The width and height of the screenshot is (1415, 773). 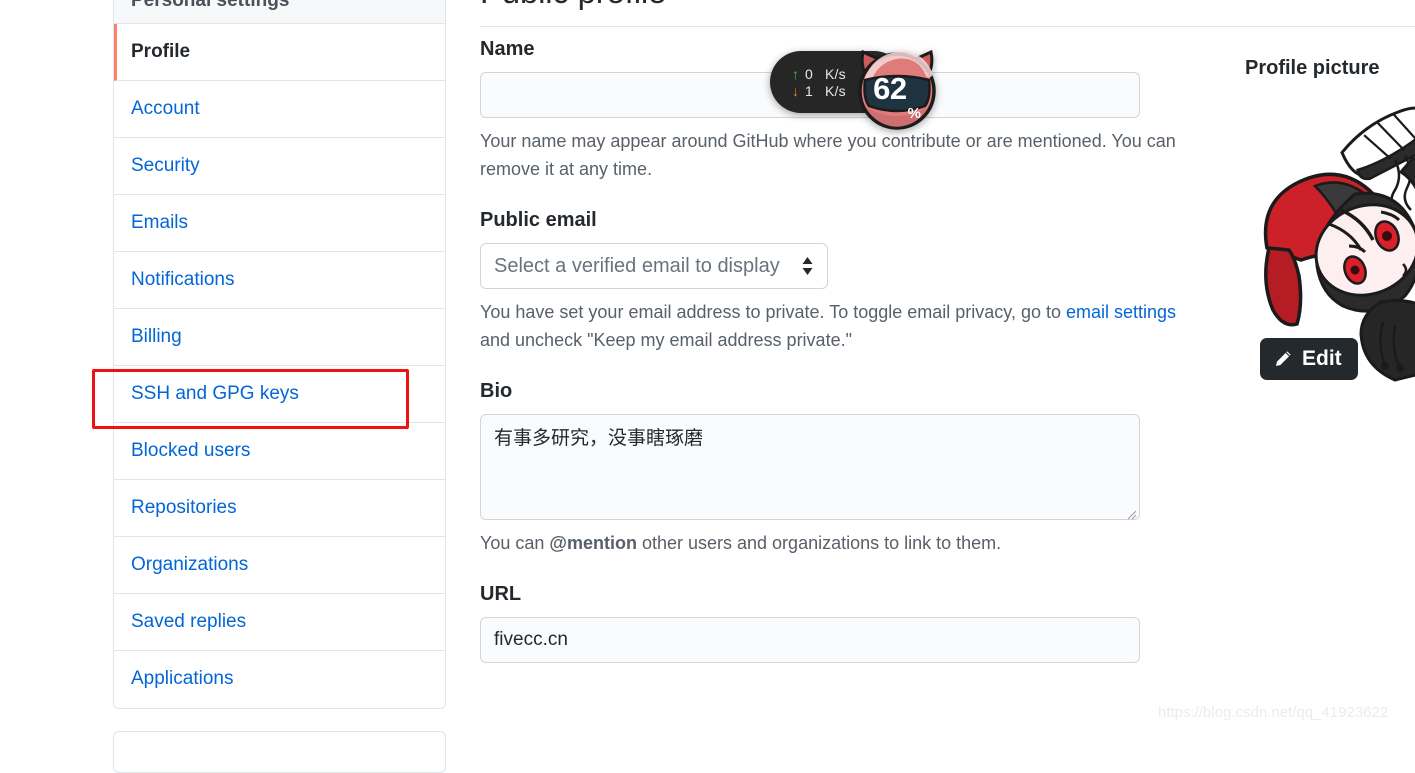 I want to click on bio-textarea: 有事多研究，没事瞎琢磨, so click(x=810, y=466).